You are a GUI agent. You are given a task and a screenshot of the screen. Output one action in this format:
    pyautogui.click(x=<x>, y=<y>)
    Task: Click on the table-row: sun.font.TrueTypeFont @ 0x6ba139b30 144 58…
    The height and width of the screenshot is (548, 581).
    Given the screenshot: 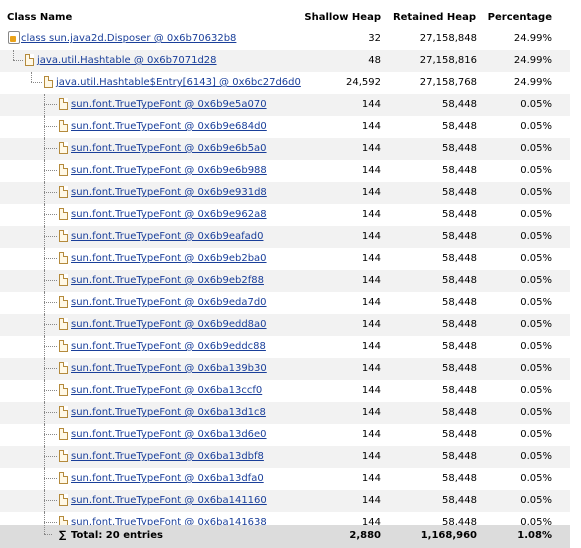 What is the action you would take?
    pyautogui.click(x=285, y=369)
    